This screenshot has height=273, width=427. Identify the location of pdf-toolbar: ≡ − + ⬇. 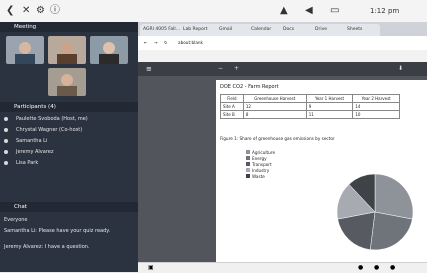
(282, 69).